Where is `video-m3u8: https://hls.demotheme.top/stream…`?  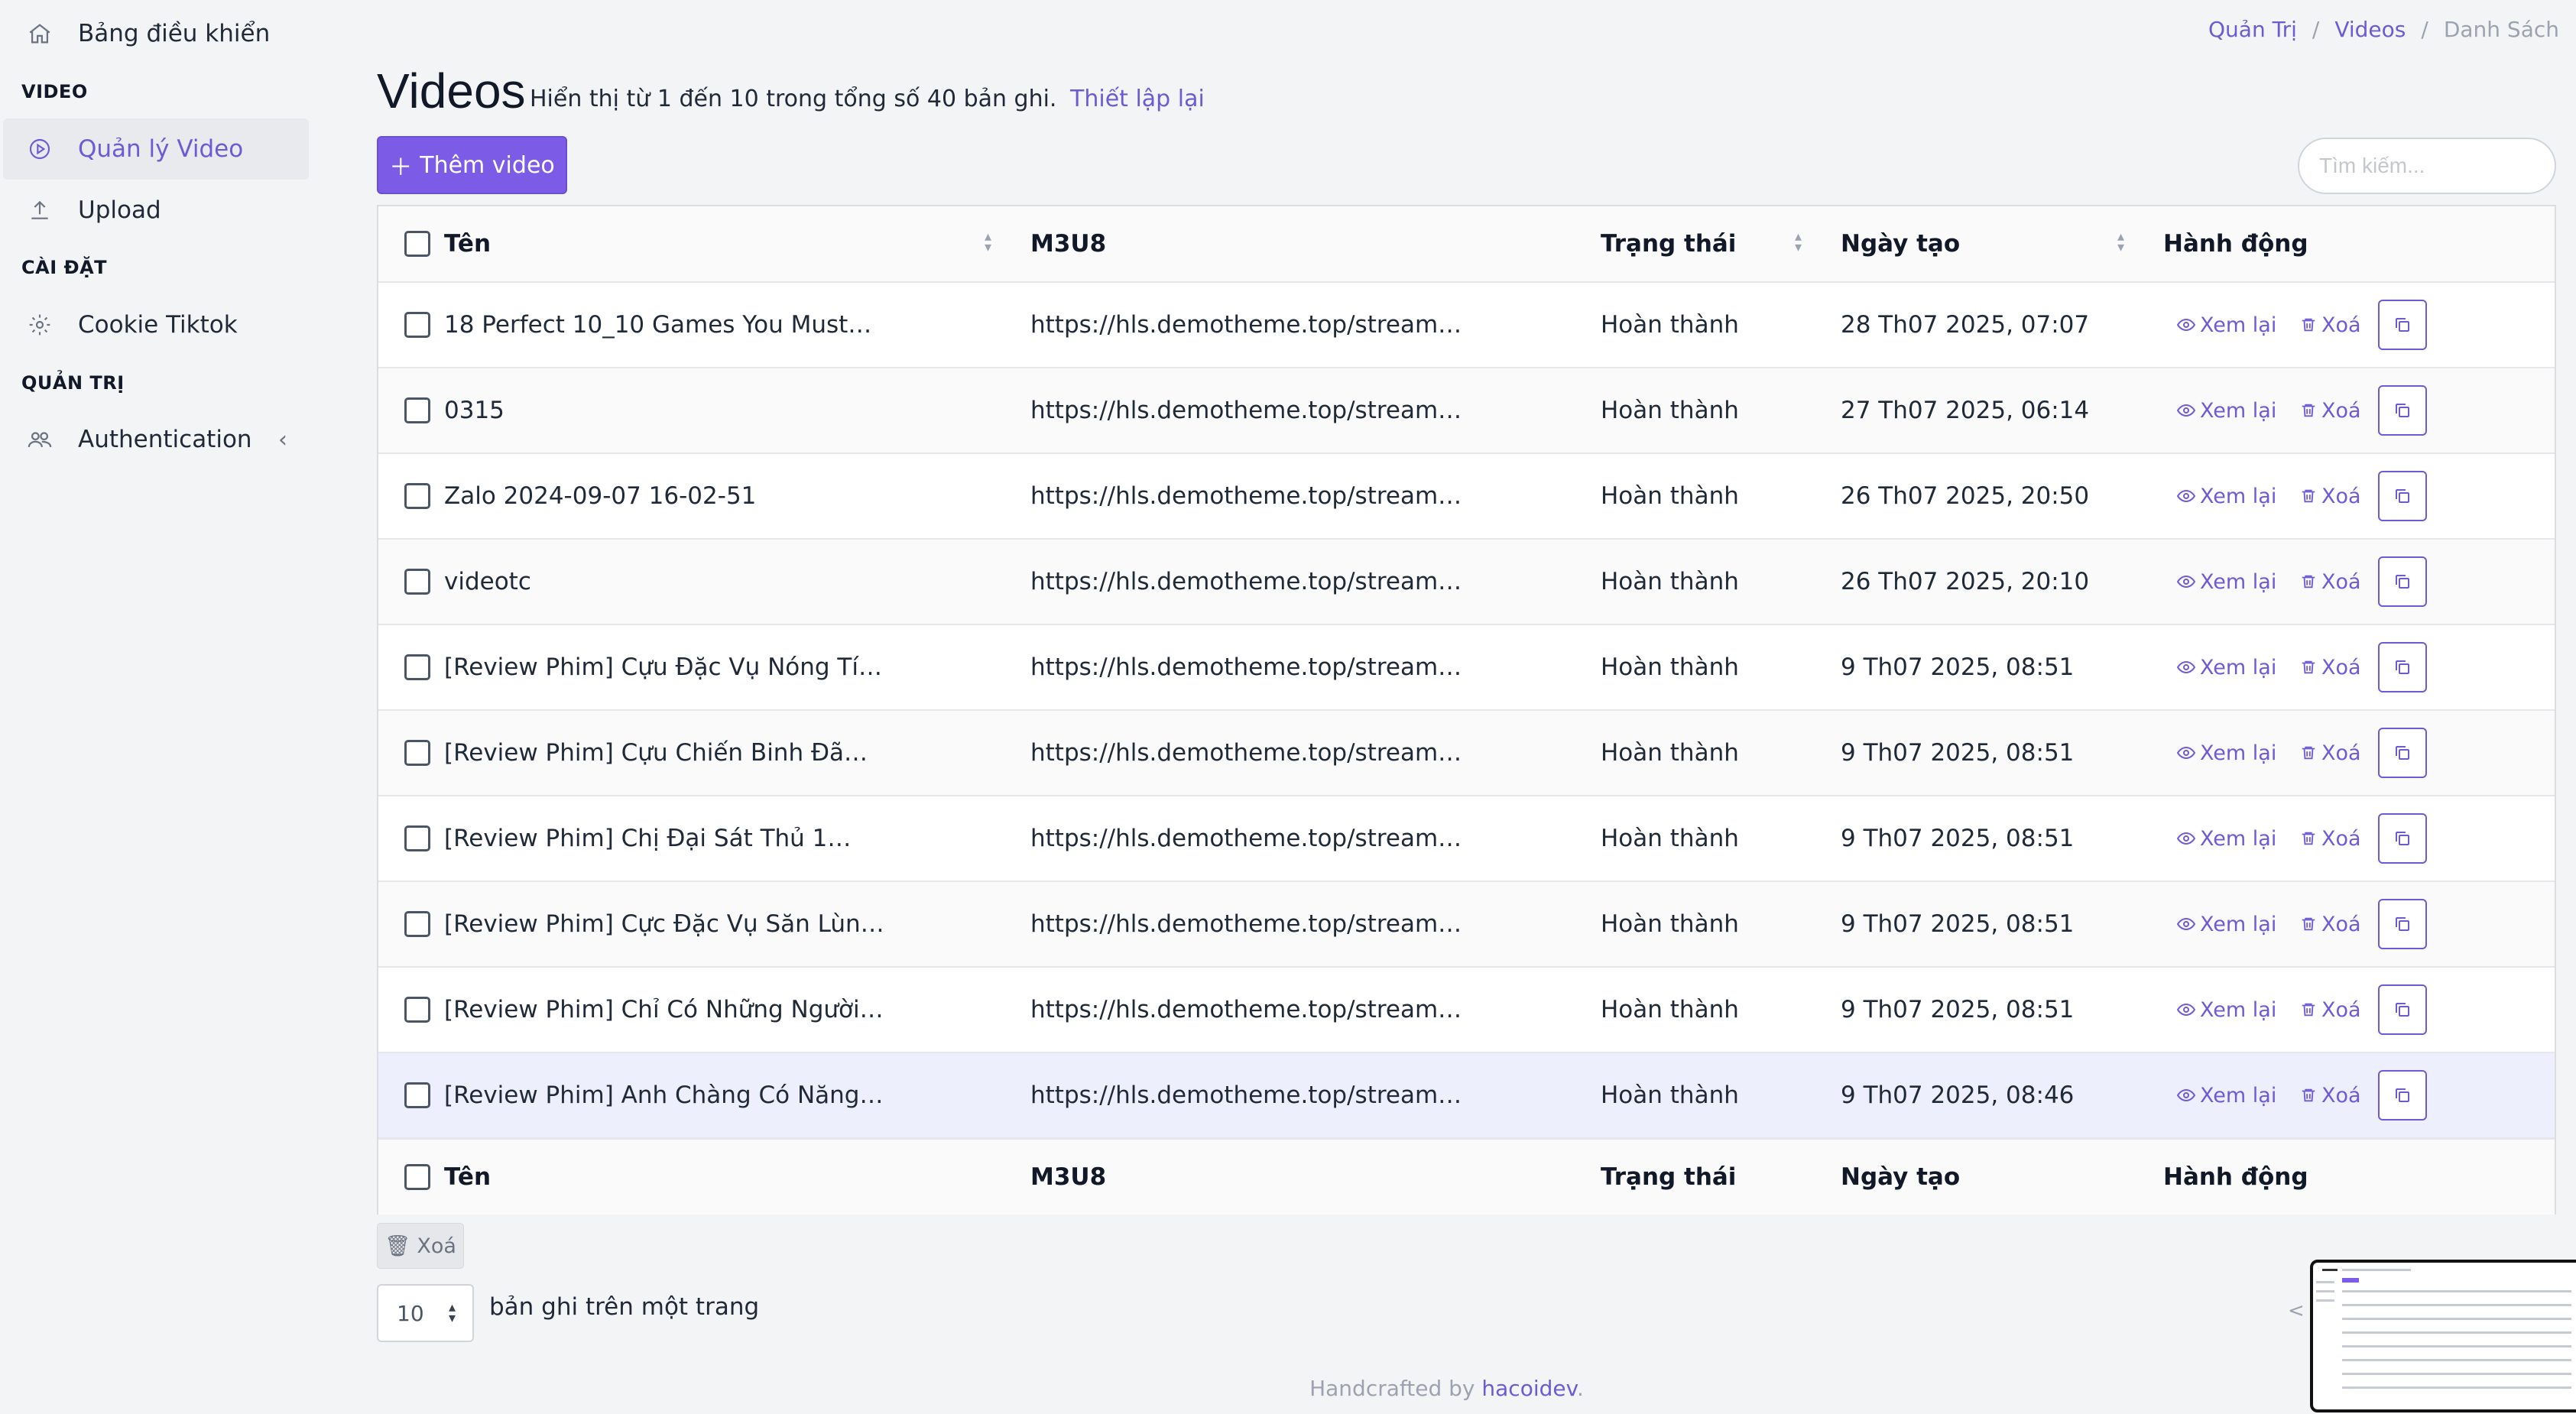 video-m3u8: https://hls.demotheme.top/stream… is located at coordinates (1246, 581).